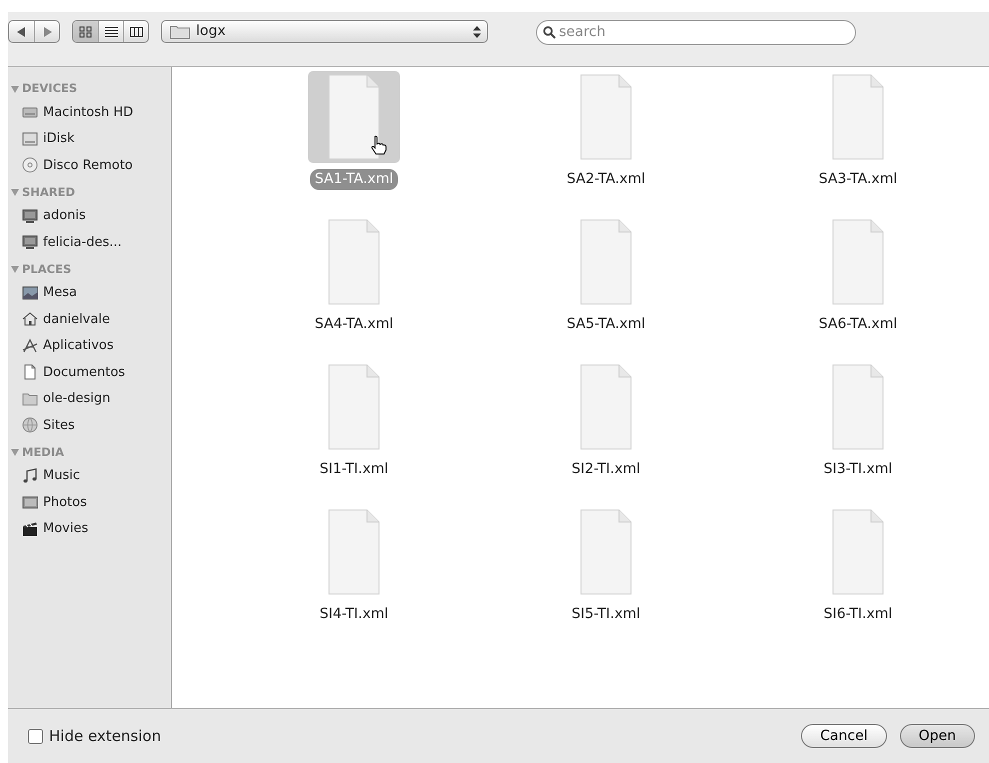 The height and width of the screenshot is (763, 989). What do you see at coordinates (30, 292) in the screenshot?
I see `landscape-icon` at bounding box center [30, 292].